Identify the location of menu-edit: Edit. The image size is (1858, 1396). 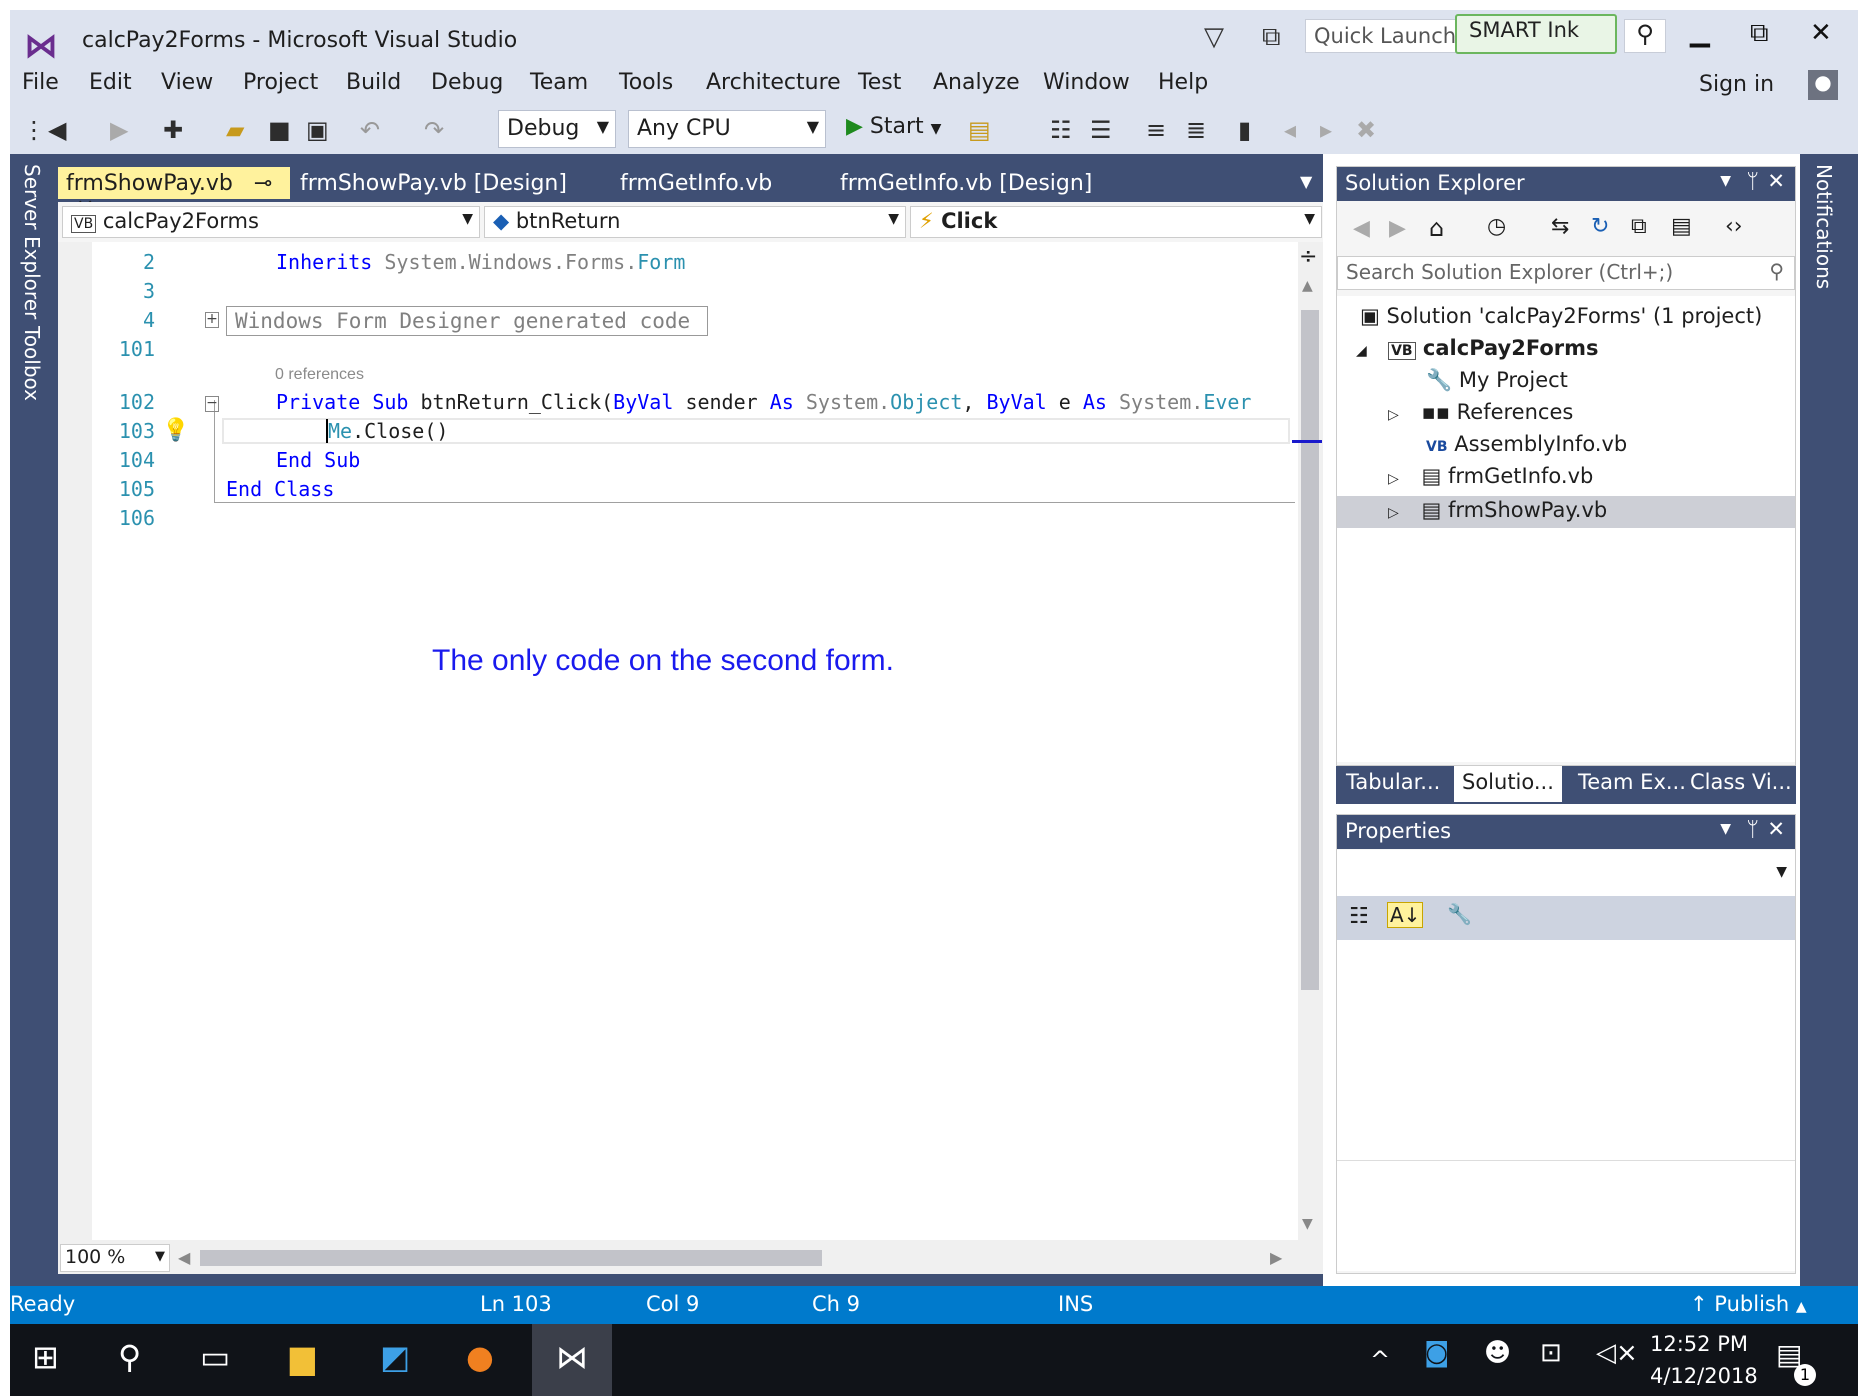
(110, 82).